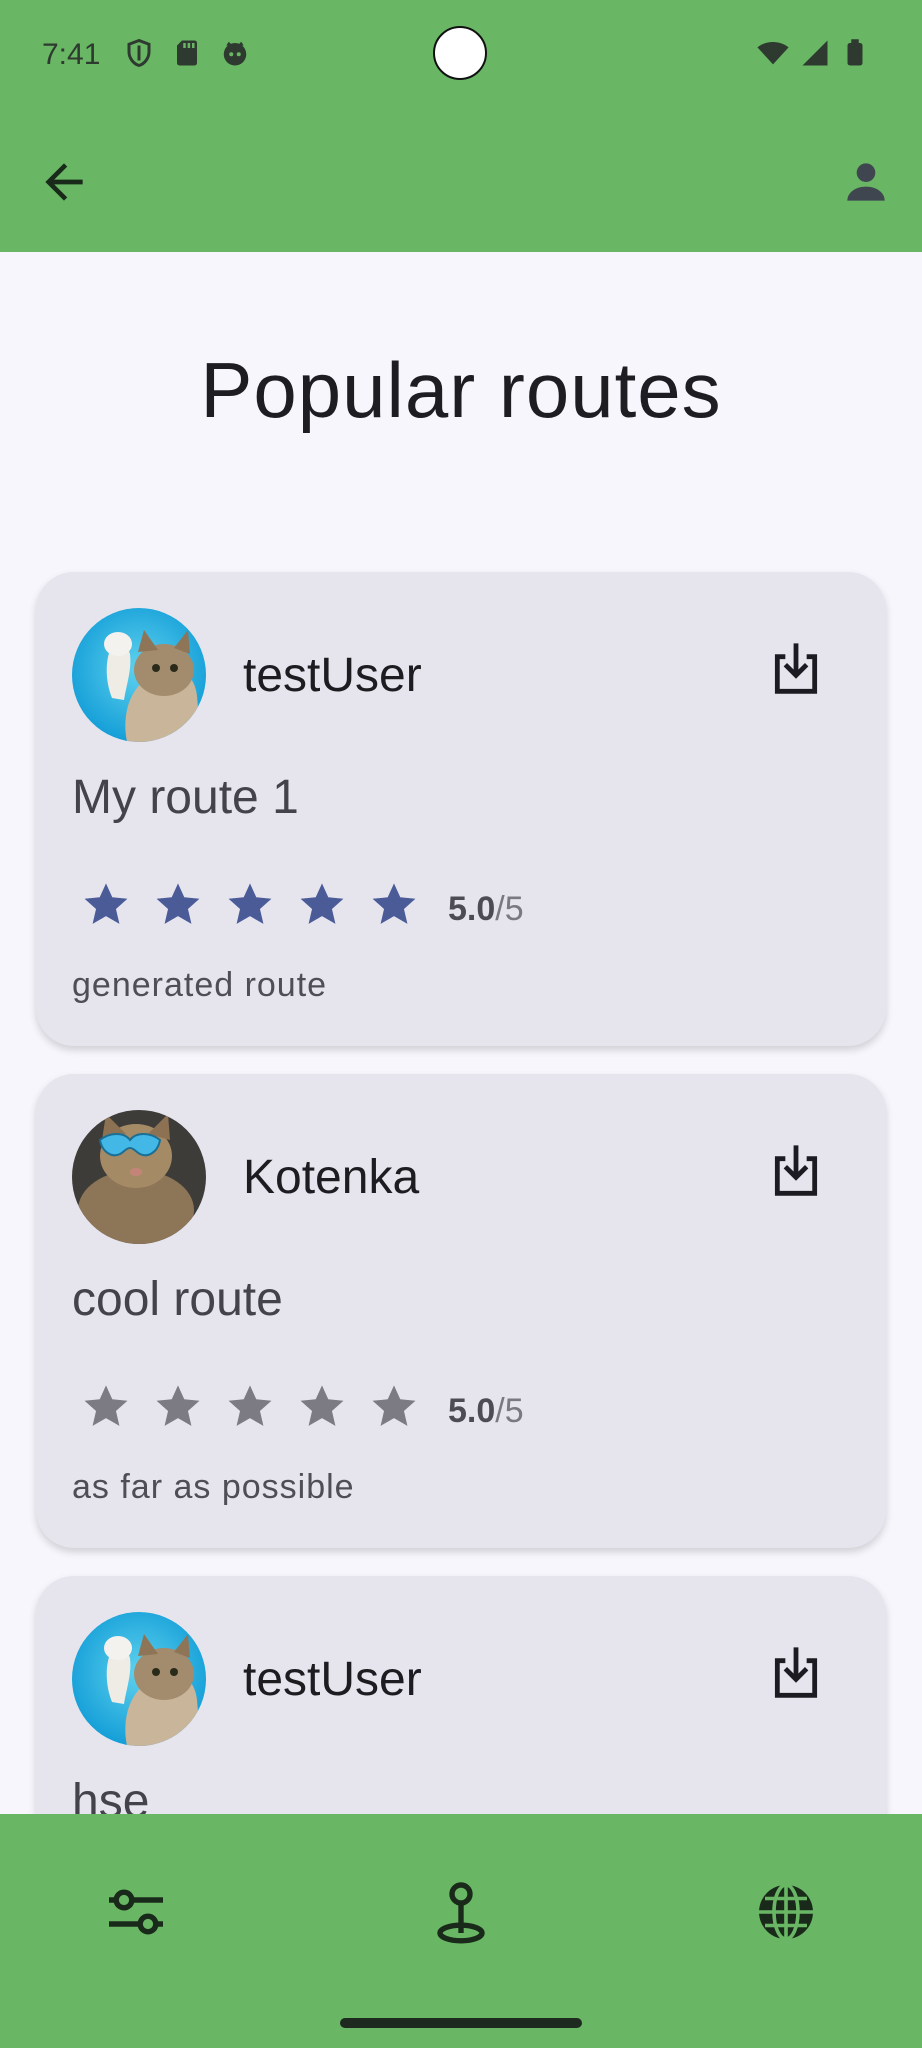 Image resolution: width=922 pixels, height=2048 pixels. I want to click on status-icons-left, so click(187, 53).